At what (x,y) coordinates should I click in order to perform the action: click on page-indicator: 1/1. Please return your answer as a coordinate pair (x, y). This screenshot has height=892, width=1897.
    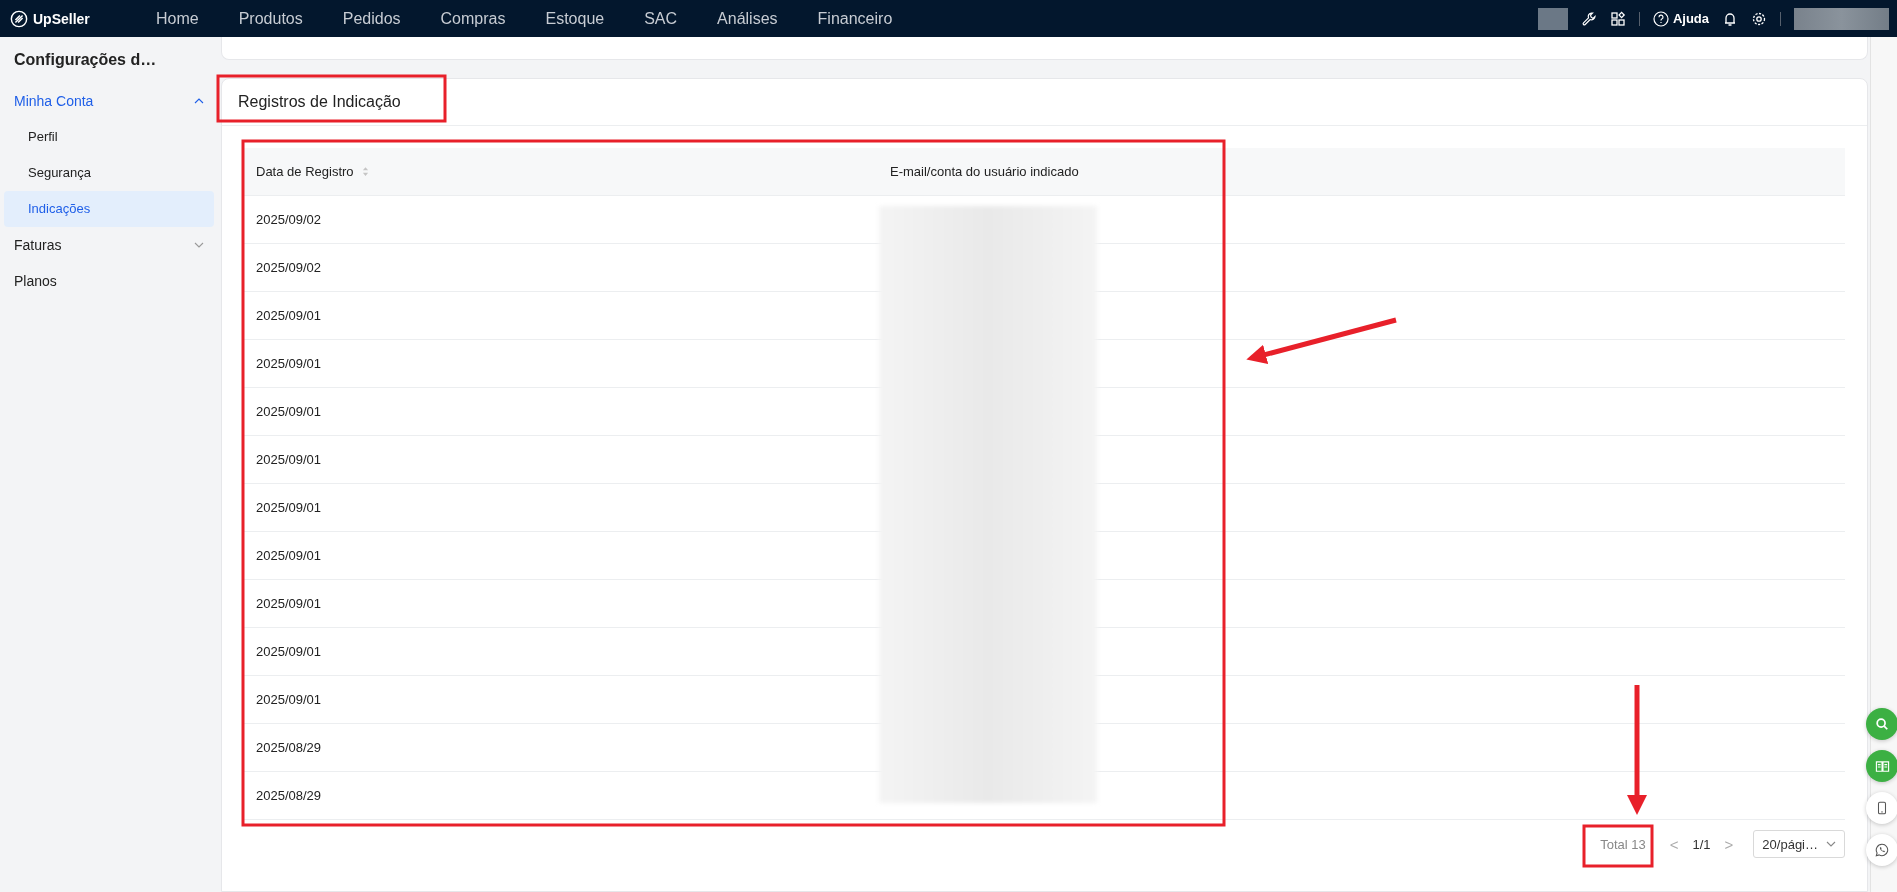
    Looking at the image, I should click on (1701, 844).